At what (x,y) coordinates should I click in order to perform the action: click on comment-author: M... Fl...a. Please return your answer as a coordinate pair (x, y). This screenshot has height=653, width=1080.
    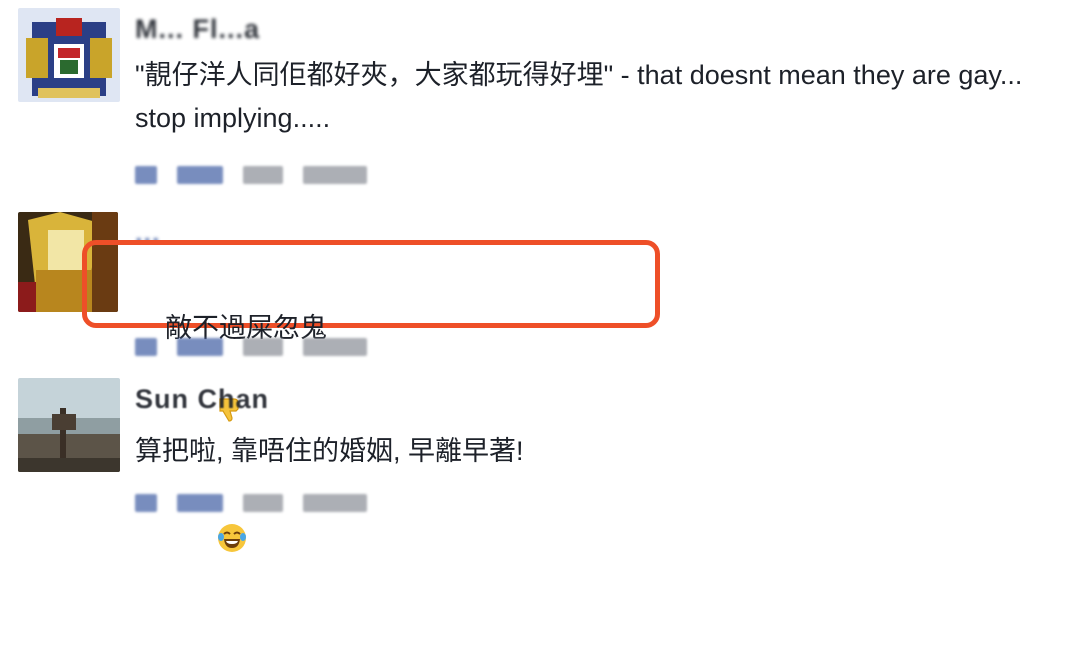
    Looking at the image, I should click on (197, 29).